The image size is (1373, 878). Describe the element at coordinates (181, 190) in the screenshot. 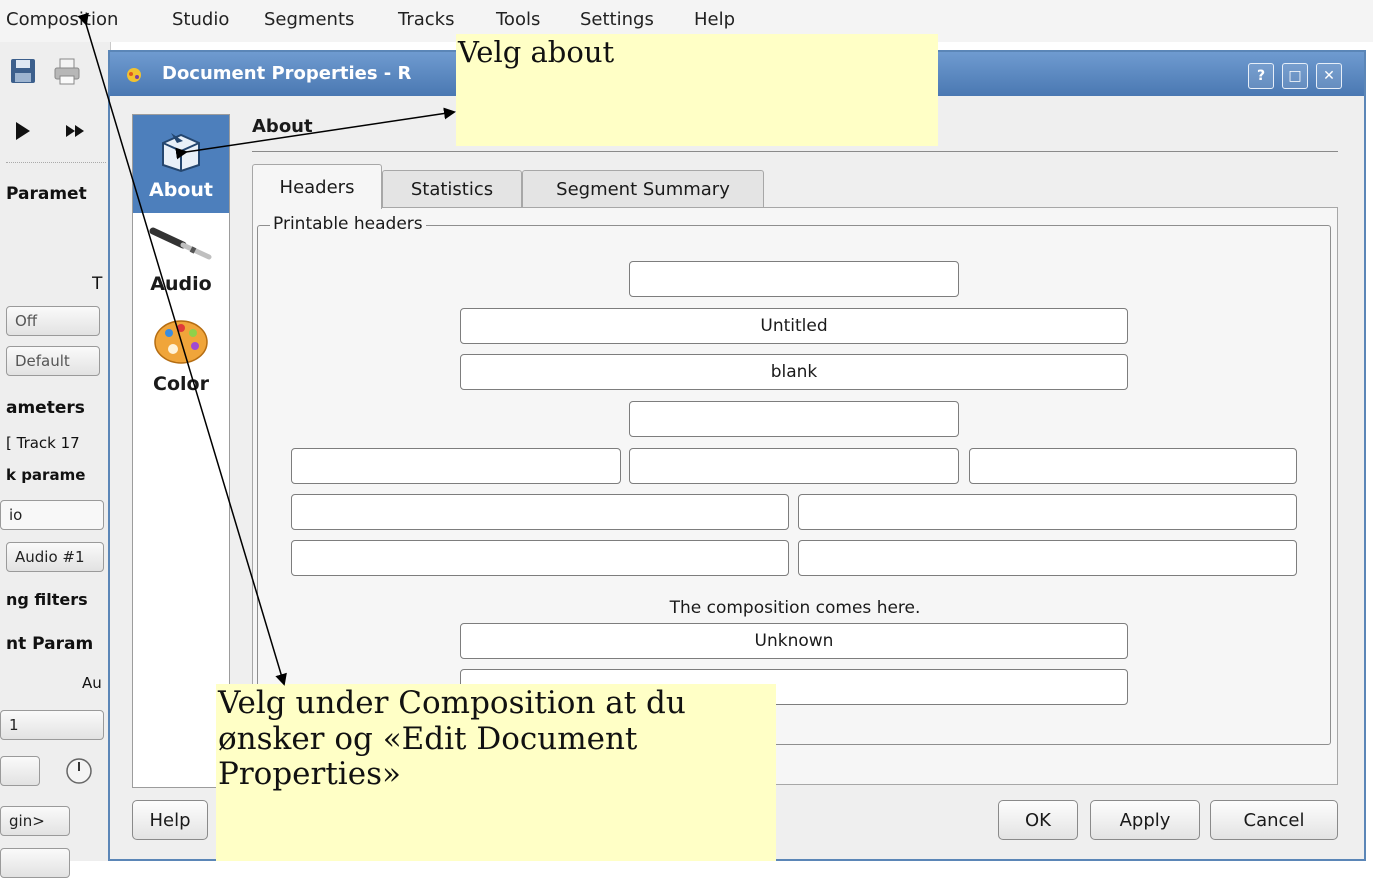

I see `page-label-about: About` at that location.